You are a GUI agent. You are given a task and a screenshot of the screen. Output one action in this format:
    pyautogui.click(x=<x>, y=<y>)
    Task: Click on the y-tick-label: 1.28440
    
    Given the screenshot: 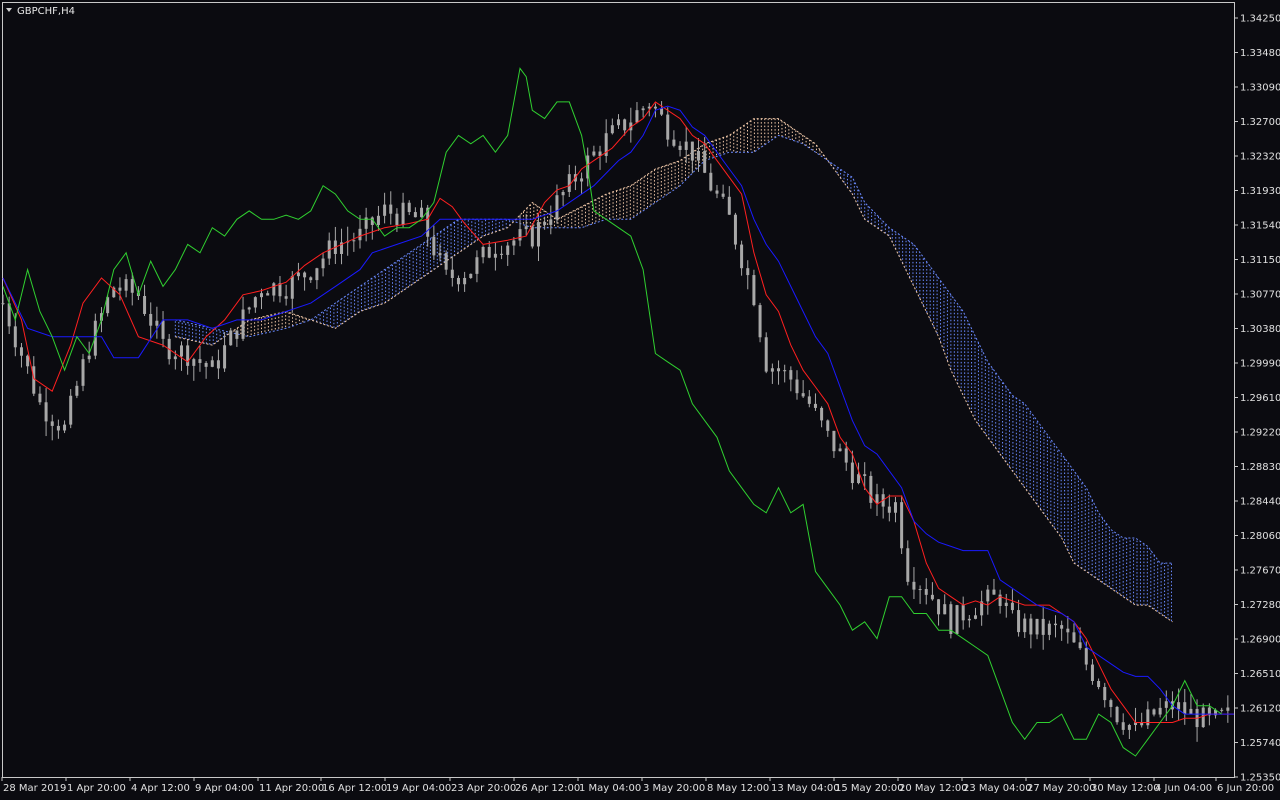 What is the action you would take?
    pyautogui.click(x=1260, y=502)
    